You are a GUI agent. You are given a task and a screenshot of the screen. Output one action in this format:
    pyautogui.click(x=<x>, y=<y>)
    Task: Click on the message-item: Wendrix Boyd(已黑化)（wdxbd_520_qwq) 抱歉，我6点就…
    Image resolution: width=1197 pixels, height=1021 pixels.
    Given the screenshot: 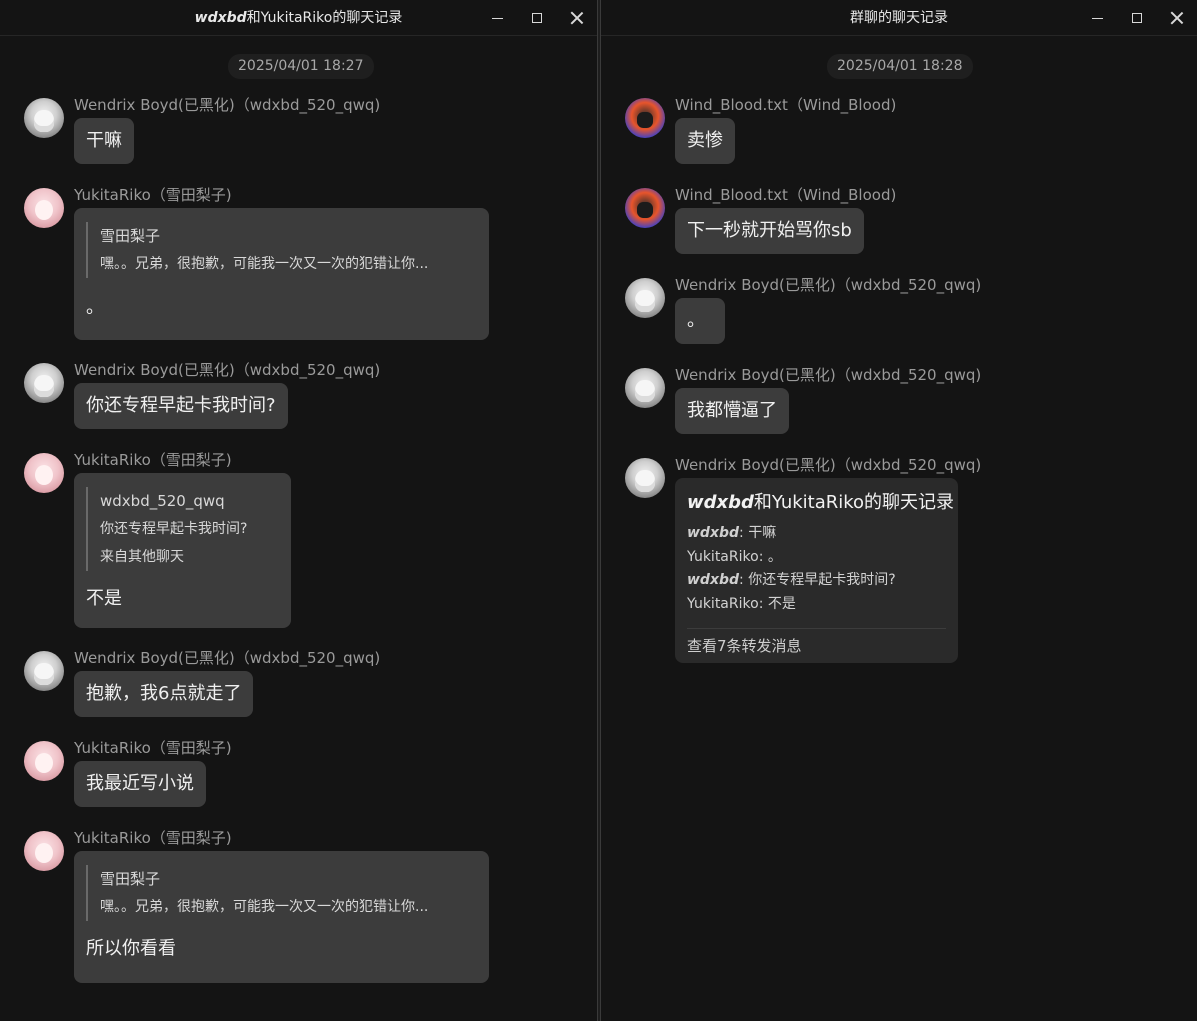 What is the action you would take?
    pyautogui.click(x=304, y=684)
    